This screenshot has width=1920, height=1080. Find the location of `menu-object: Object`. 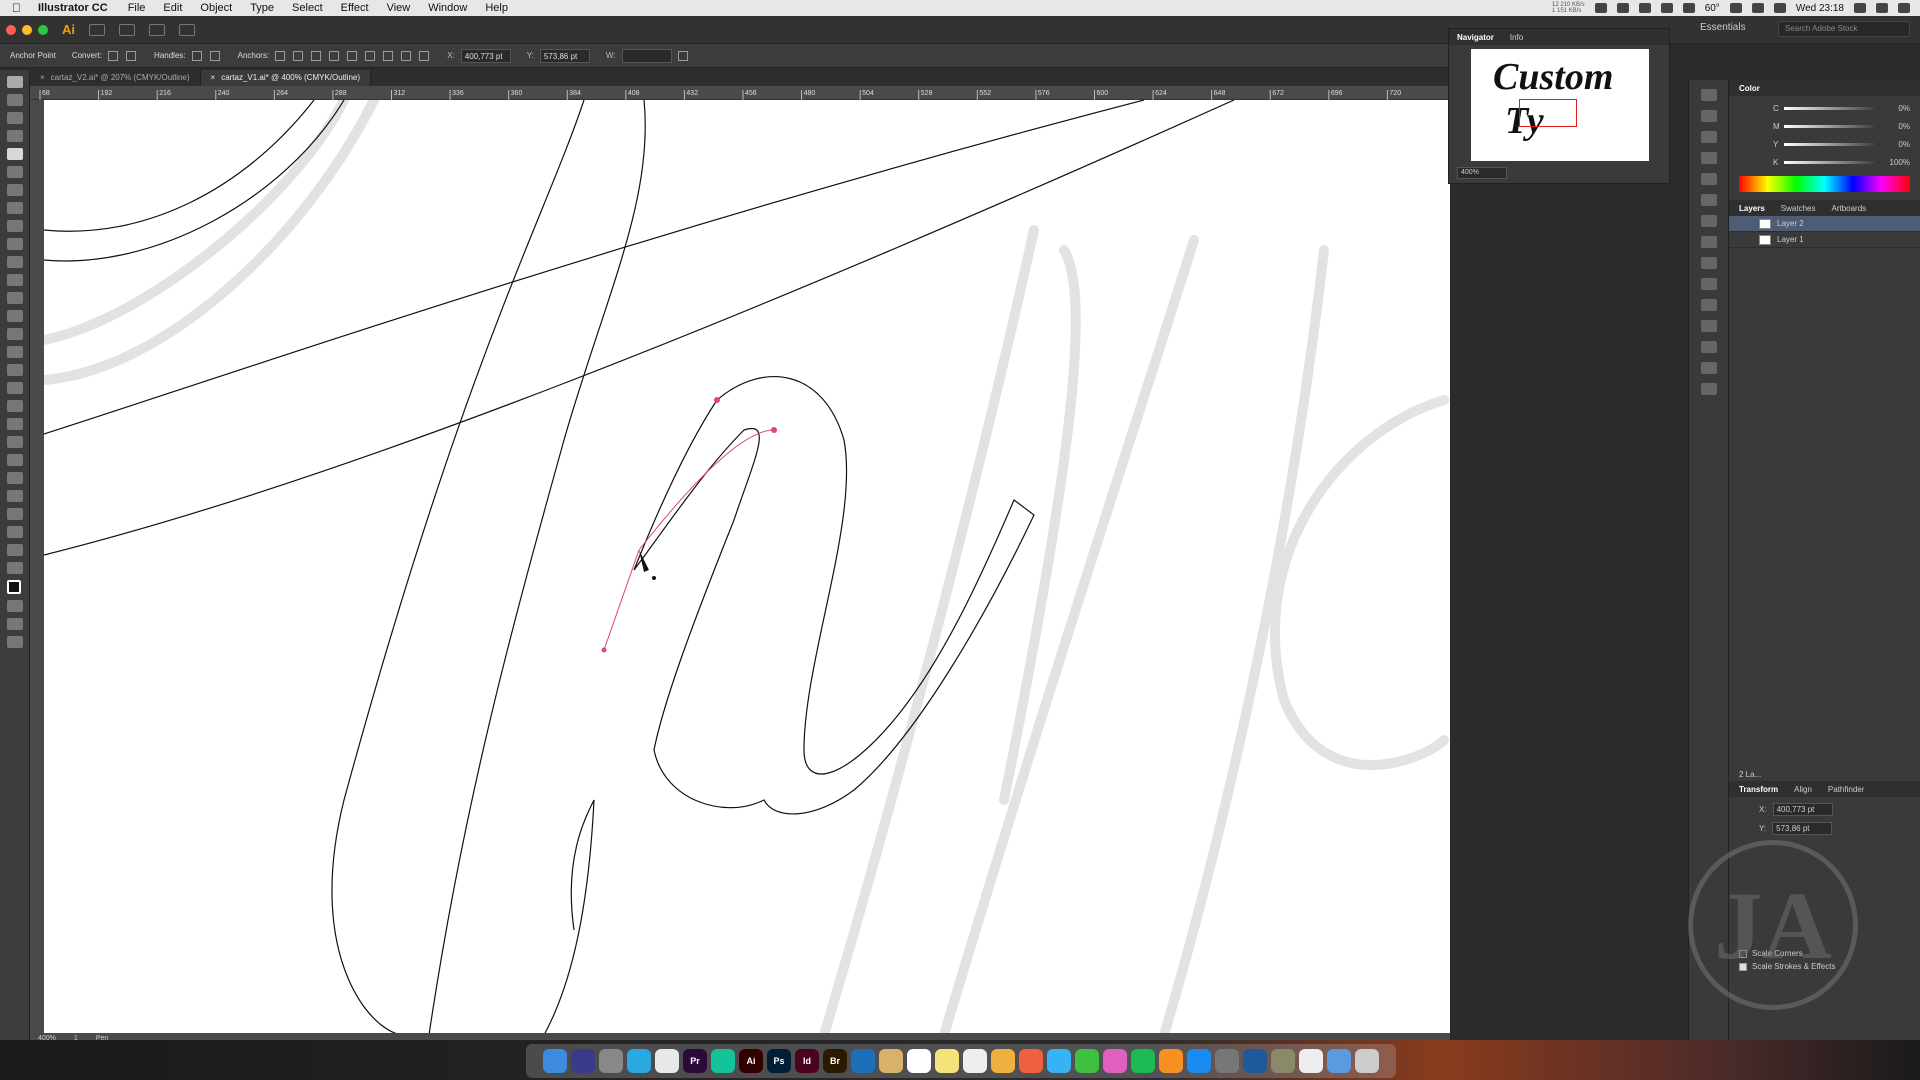

menu-object: Object is located at coordinates (216, 8).